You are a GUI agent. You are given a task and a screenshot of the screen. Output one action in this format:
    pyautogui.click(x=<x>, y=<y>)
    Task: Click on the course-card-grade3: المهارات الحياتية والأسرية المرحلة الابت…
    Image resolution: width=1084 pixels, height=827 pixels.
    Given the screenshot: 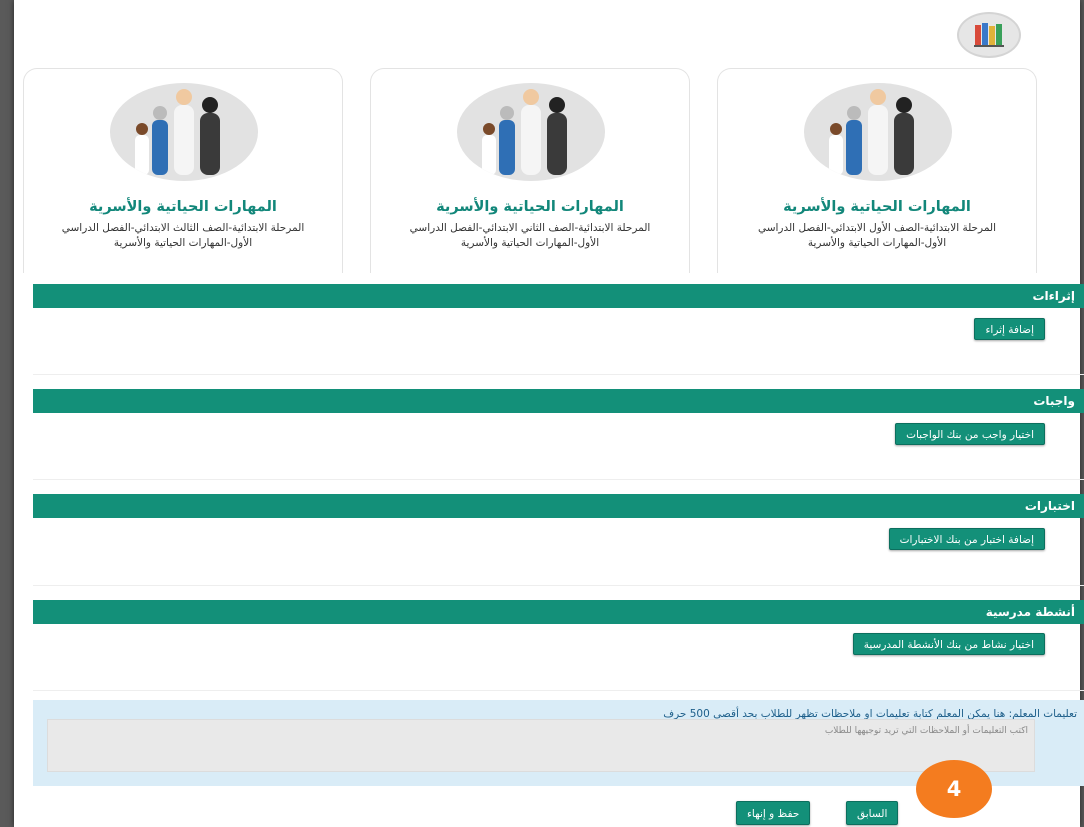 What is the action you would take?
    pyautogui.click(x=183, y=170)
    